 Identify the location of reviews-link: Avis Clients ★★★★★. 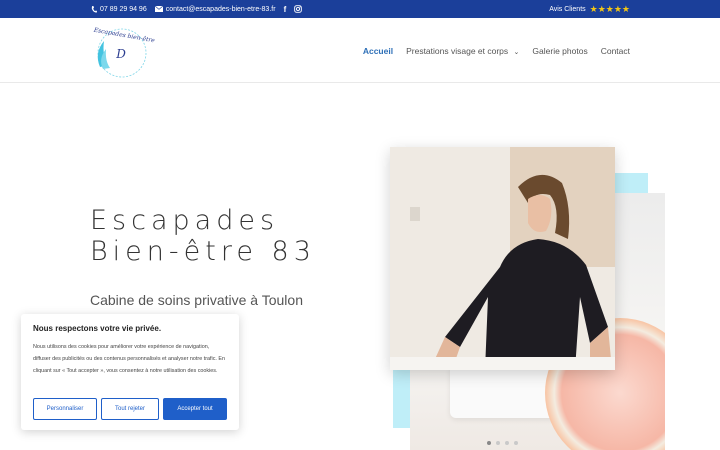
(589, 9).